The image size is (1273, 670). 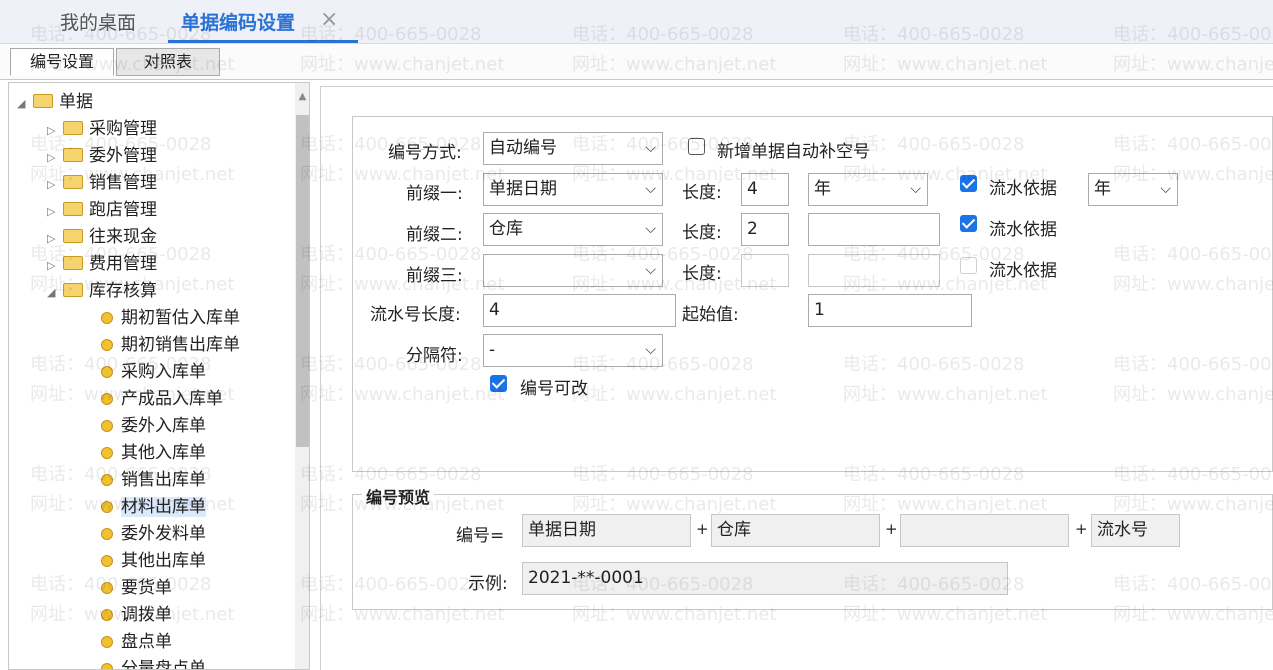 What do you see at coordinates (573, 148) in the screenshot?
I see `method-select: 自动编号 ⌵` at bounding box center [573, 148].